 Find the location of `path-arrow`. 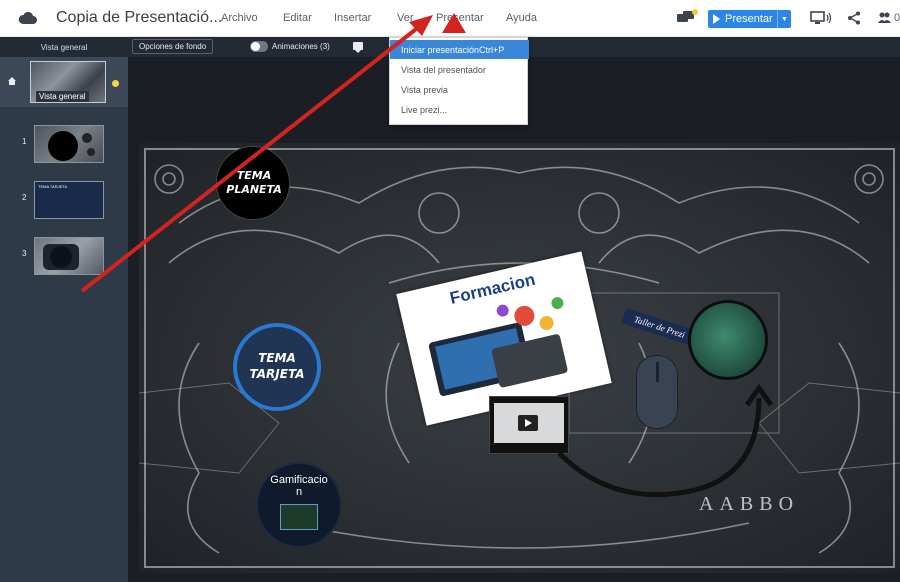

path-arrow is located at coordinates (665, 440).